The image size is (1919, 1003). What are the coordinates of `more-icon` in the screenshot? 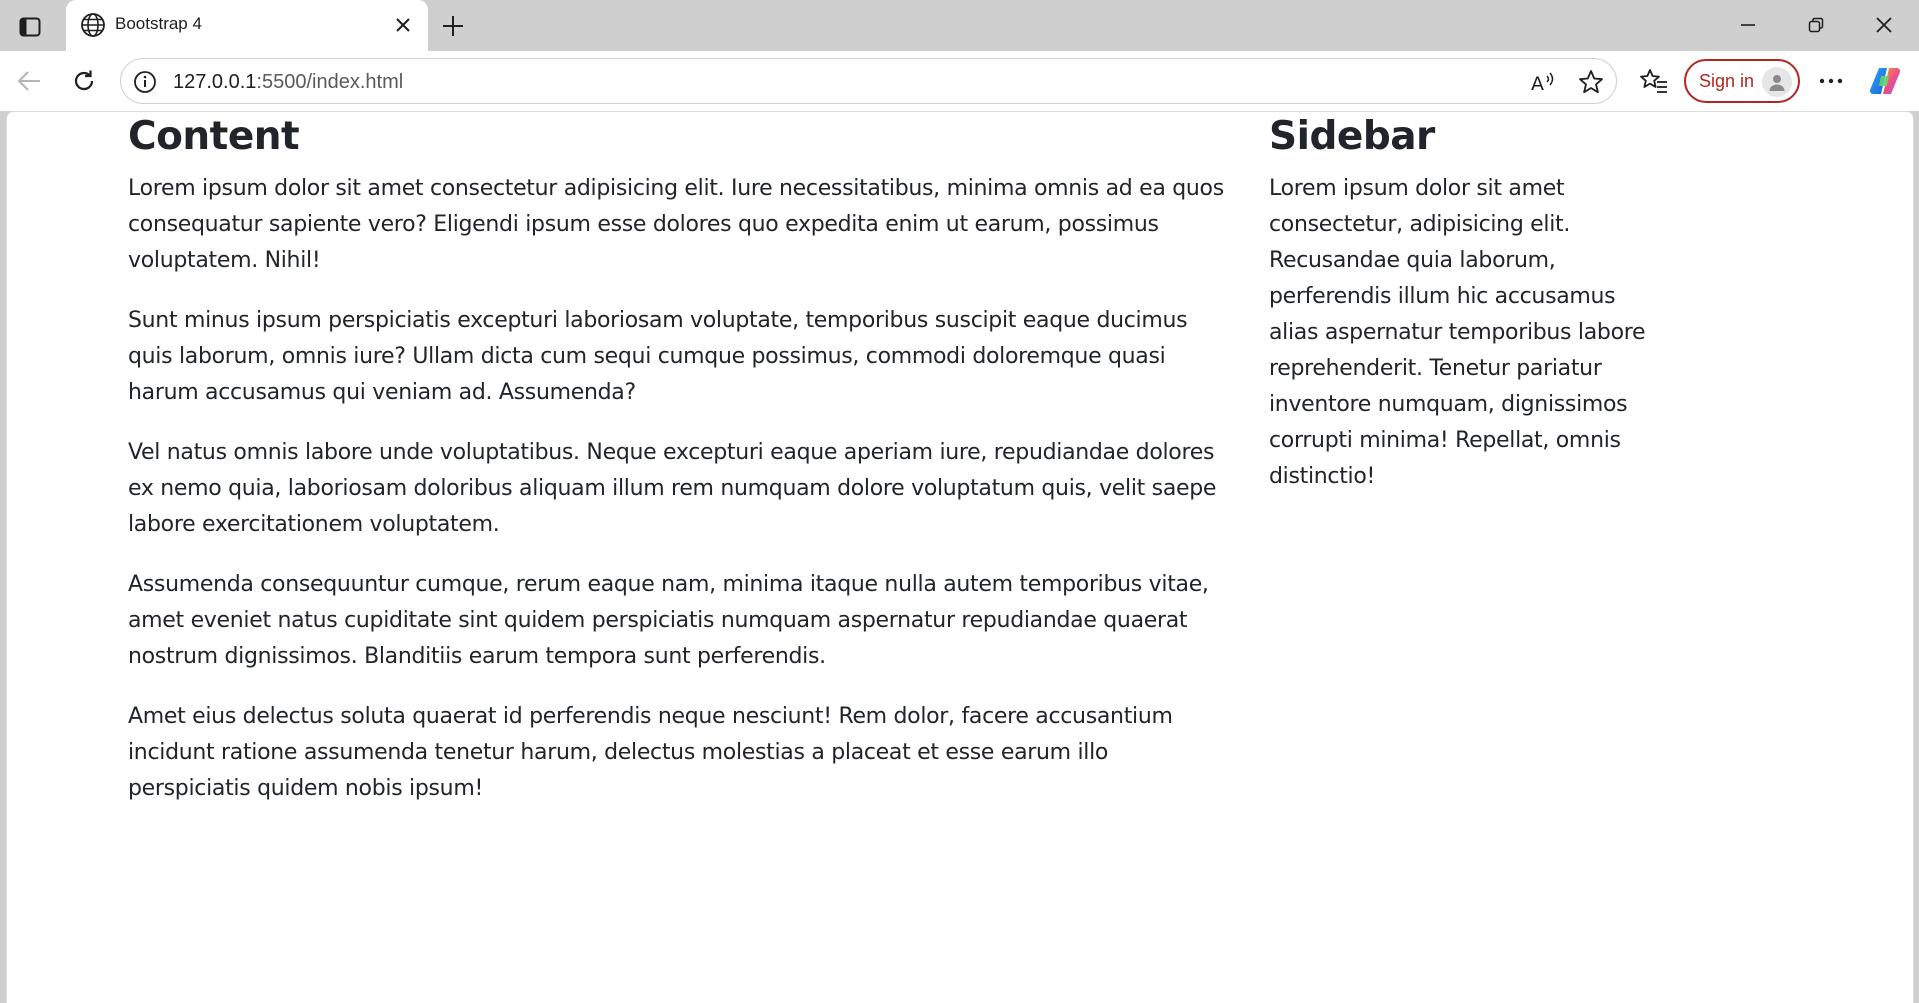 It's located at (1831, 81).